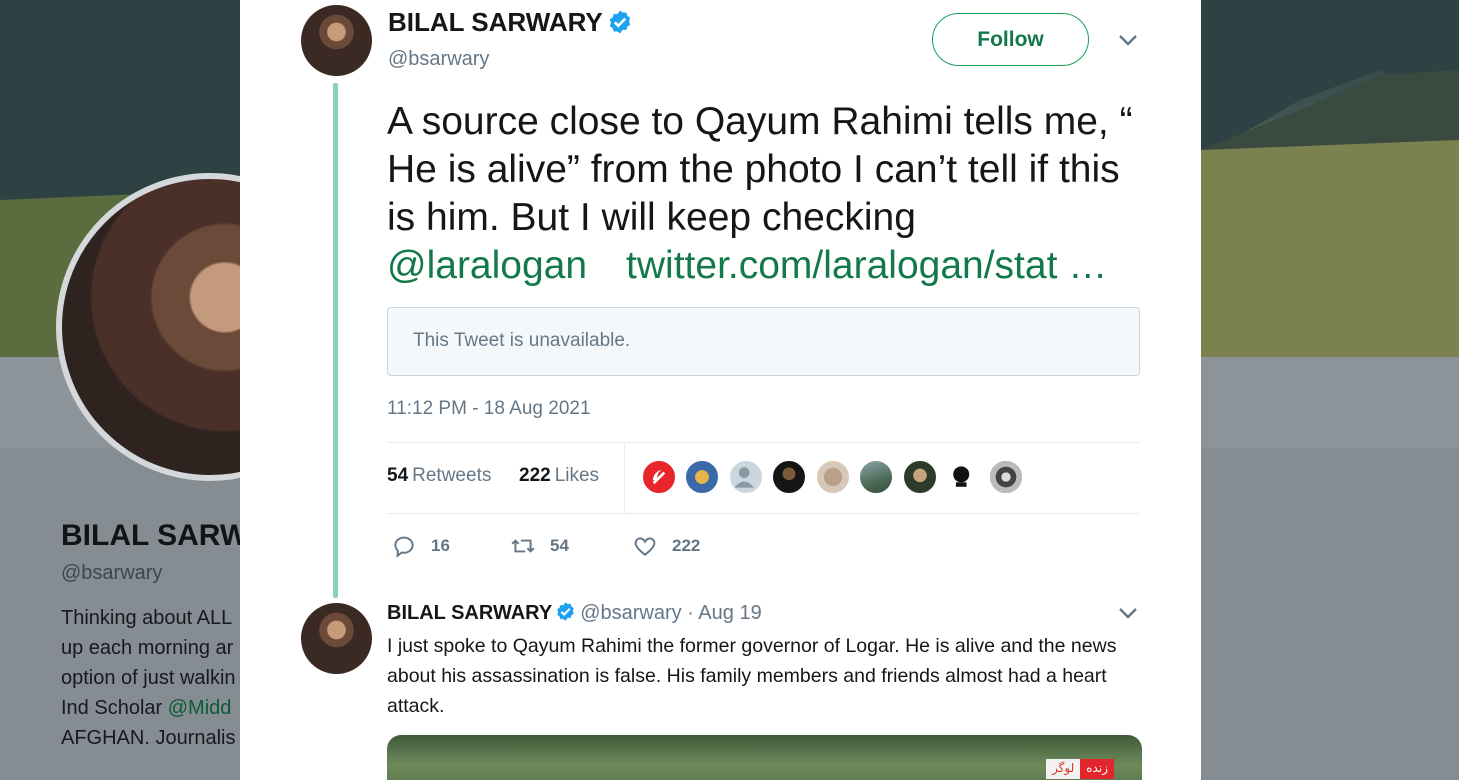 The image size is (1459, 780). Describe the element at coordinates (522, 340) in the screenshot. I see `quoted-tweet-unavailable-text: This Tweet is unavailable.` at that location.